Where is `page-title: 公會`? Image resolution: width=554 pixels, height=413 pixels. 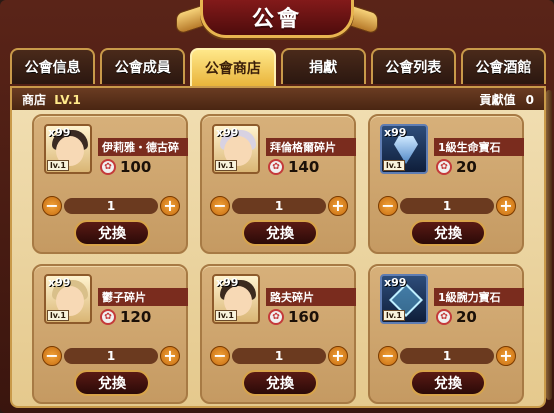
page-title: 公會 is located at coordinates (276, 19).